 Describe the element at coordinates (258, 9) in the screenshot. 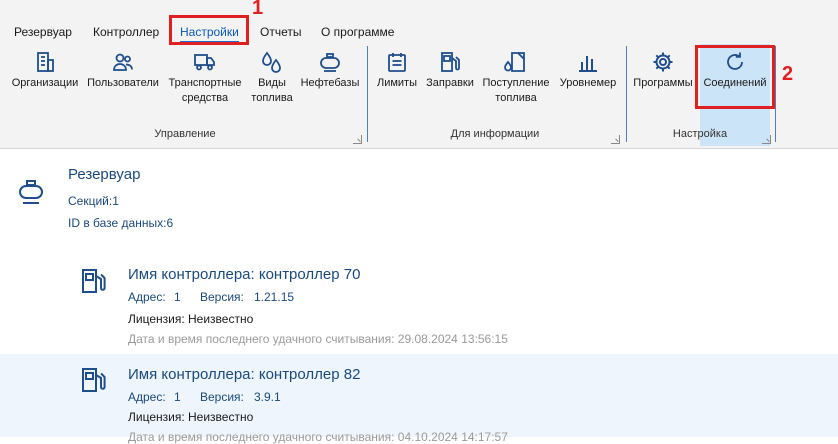

I see `annotation-marker-1: 1` at that location.